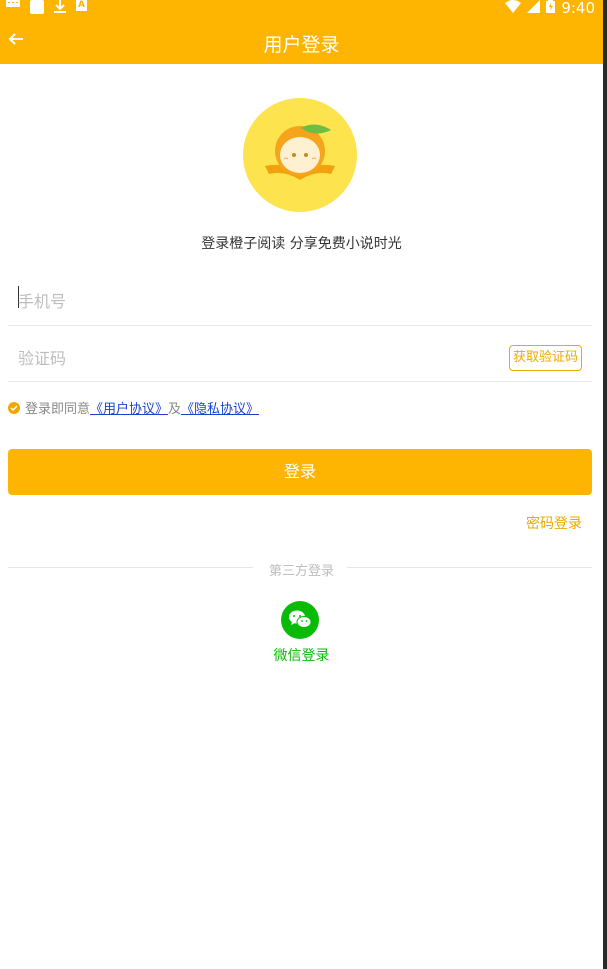  I want to click on orange-book-logo, so click(300, 155).